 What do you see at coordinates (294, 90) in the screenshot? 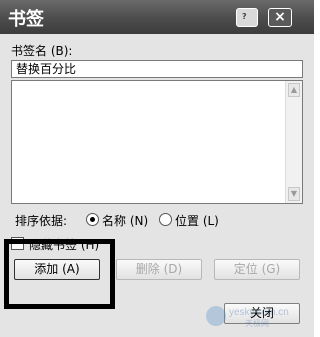
I see `scroll-up-icon: ▲` at bounding box center [294, 90].